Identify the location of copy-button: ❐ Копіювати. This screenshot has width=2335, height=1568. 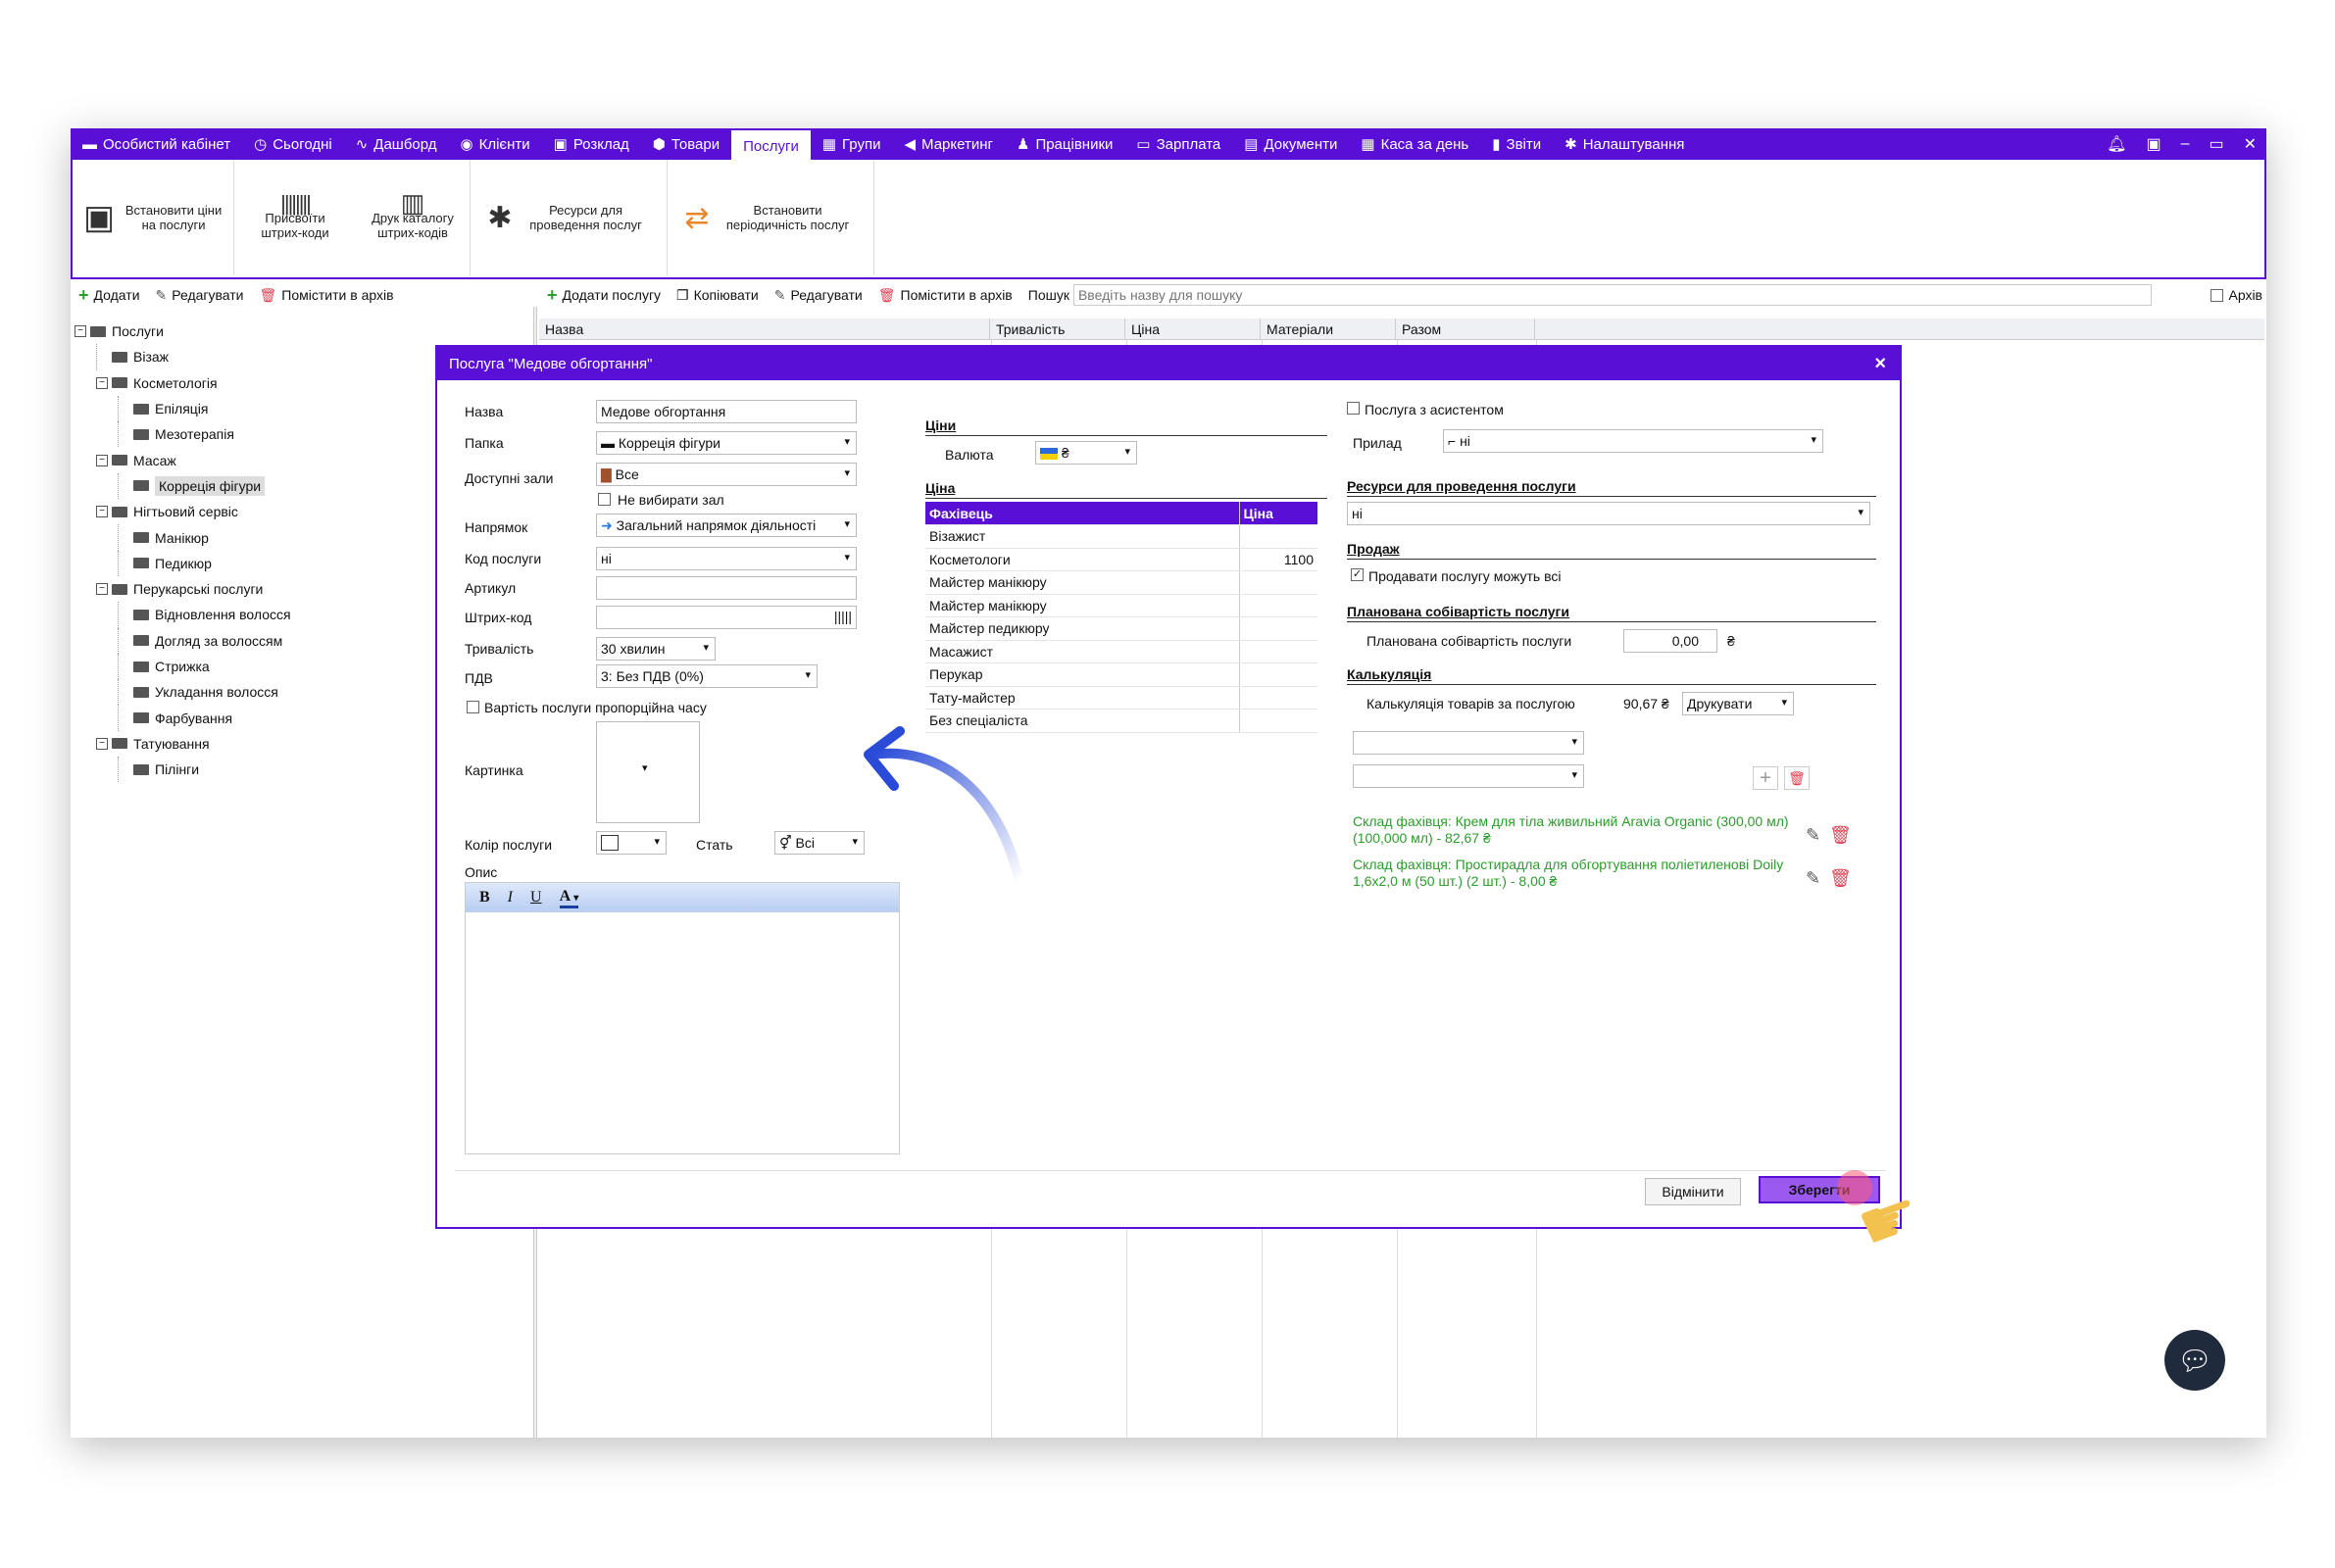
(717, 295).